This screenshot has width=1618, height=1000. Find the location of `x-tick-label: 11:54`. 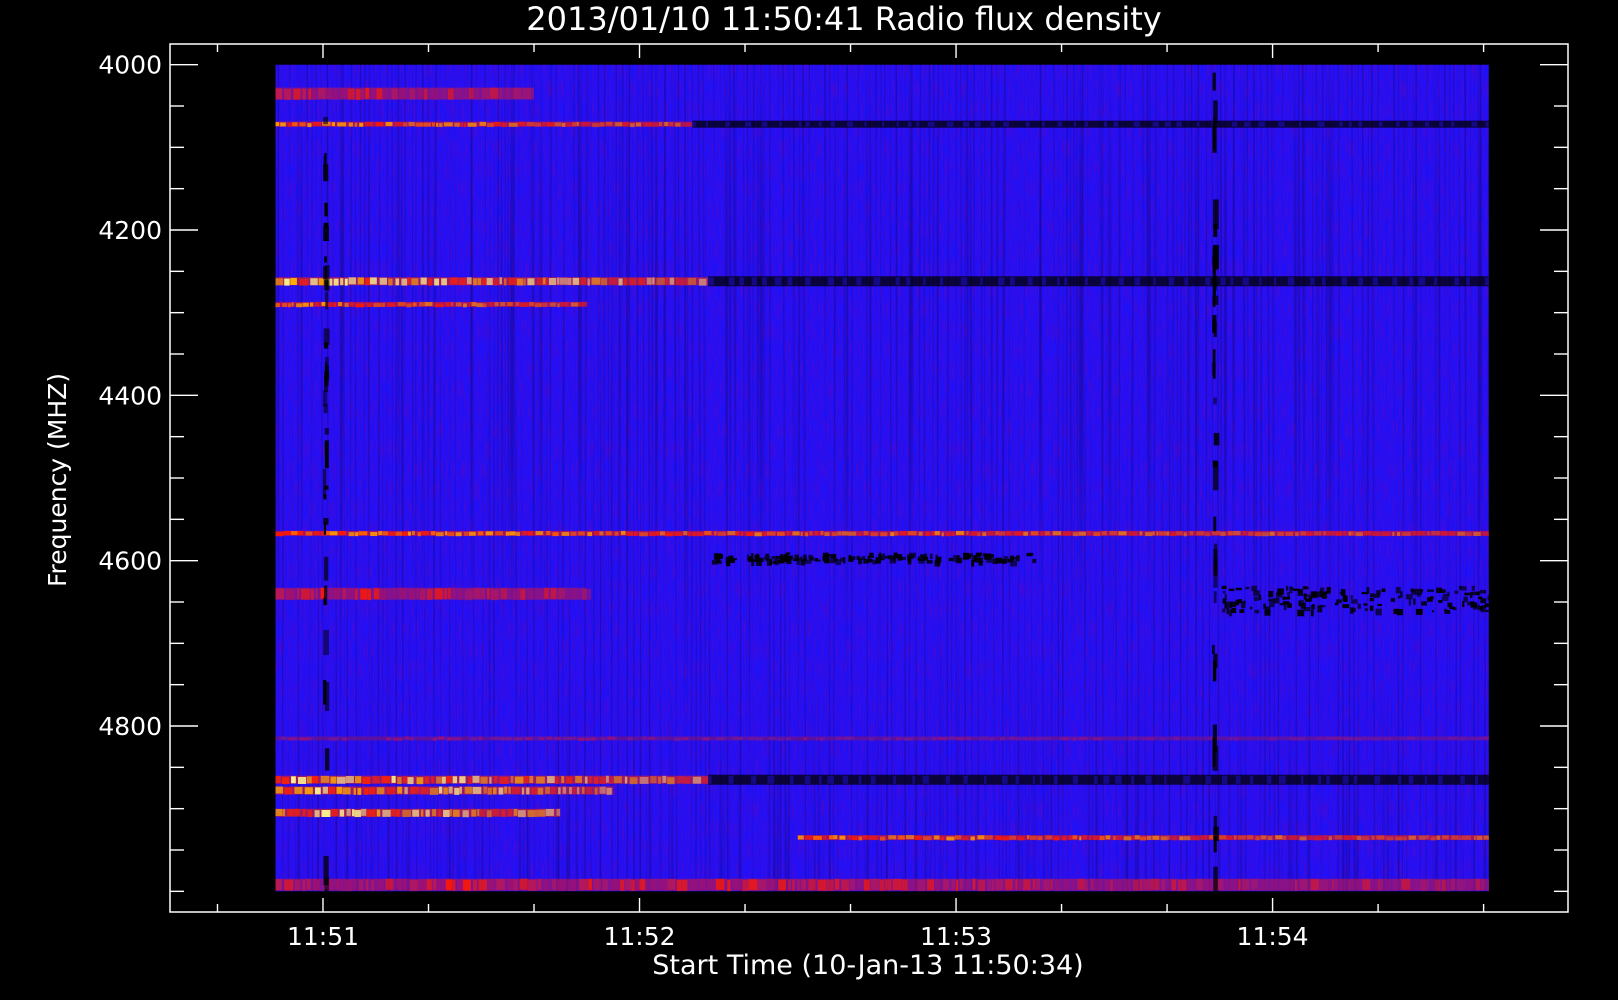

x-tick-label: 11:54 is located at coordinates (1273, 936).